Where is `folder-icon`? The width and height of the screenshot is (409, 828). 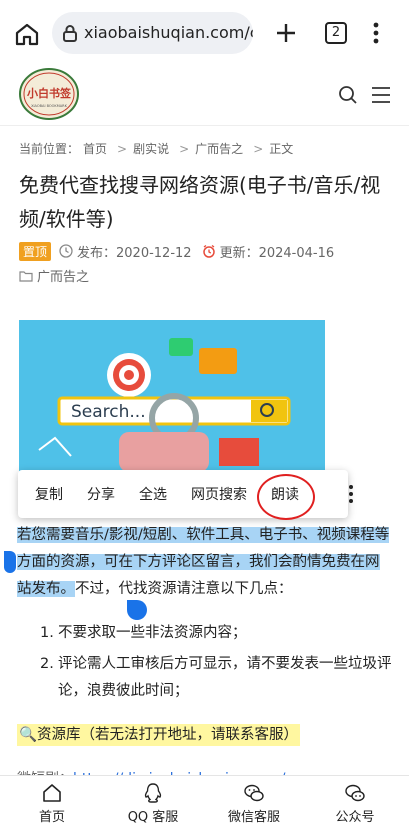
folder-icon is located at coordinates (26, 276).